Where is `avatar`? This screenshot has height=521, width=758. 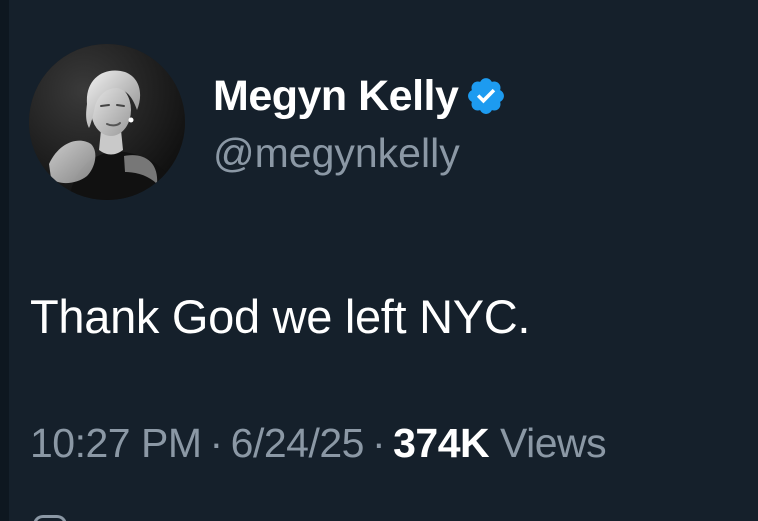
avatar is located at coordinates (107, 122).